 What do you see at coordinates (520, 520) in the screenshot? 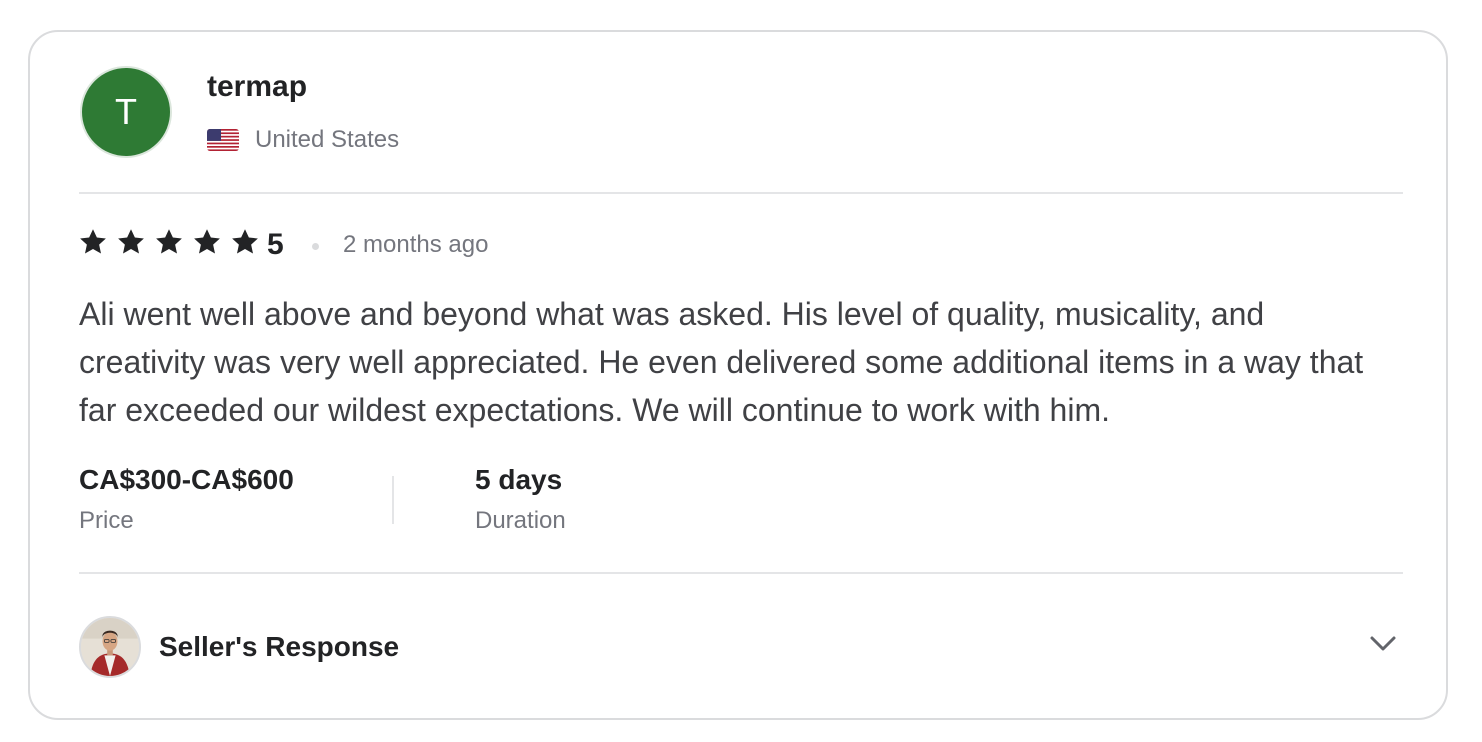
I see `duration-label: Duration` at bounding box center [520, 520].